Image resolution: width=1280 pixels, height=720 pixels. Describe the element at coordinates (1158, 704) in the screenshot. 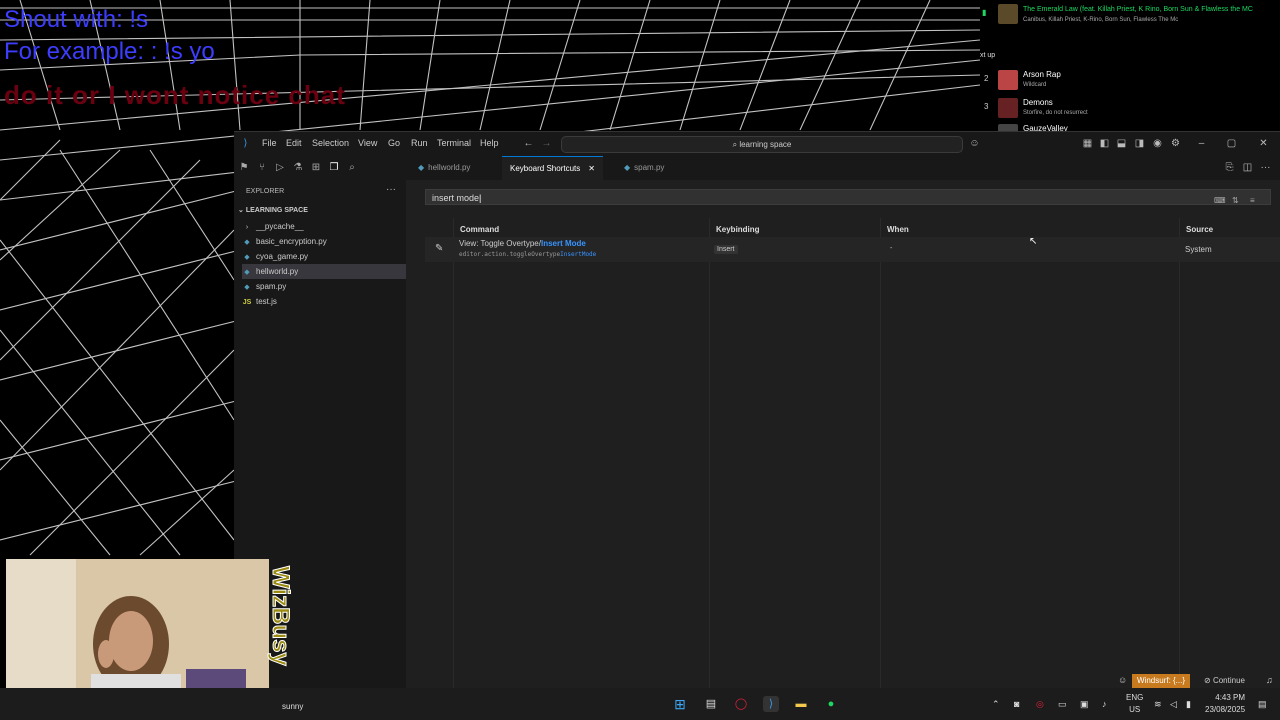

I see `wifi-icon: ≋` at that location.